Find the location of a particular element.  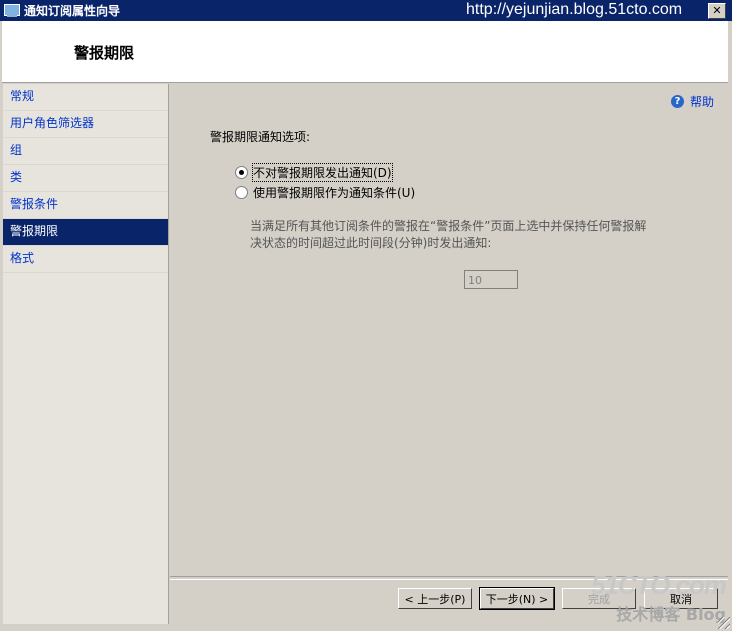

sidebar-item-groups: 组 is located at coordinates (85, 151).